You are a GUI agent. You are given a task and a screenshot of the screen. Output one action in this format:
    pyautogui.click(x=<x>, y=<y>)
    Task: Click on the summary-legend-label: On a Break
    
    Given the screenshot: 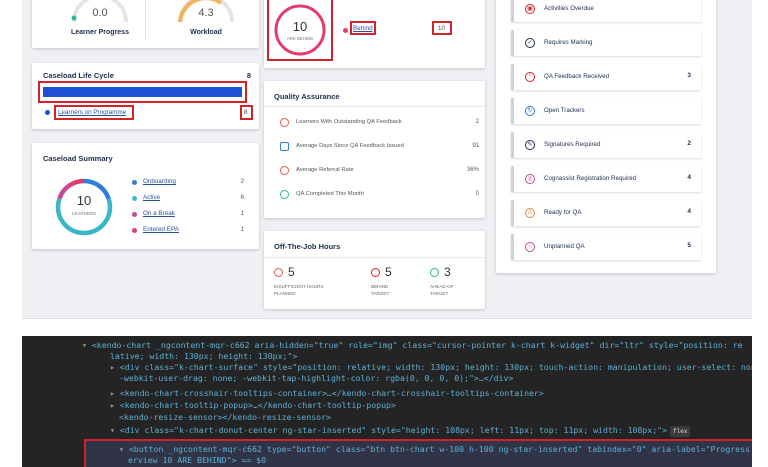 What is the action you would take?
    pyautogui.click(x=159, y=213)
    